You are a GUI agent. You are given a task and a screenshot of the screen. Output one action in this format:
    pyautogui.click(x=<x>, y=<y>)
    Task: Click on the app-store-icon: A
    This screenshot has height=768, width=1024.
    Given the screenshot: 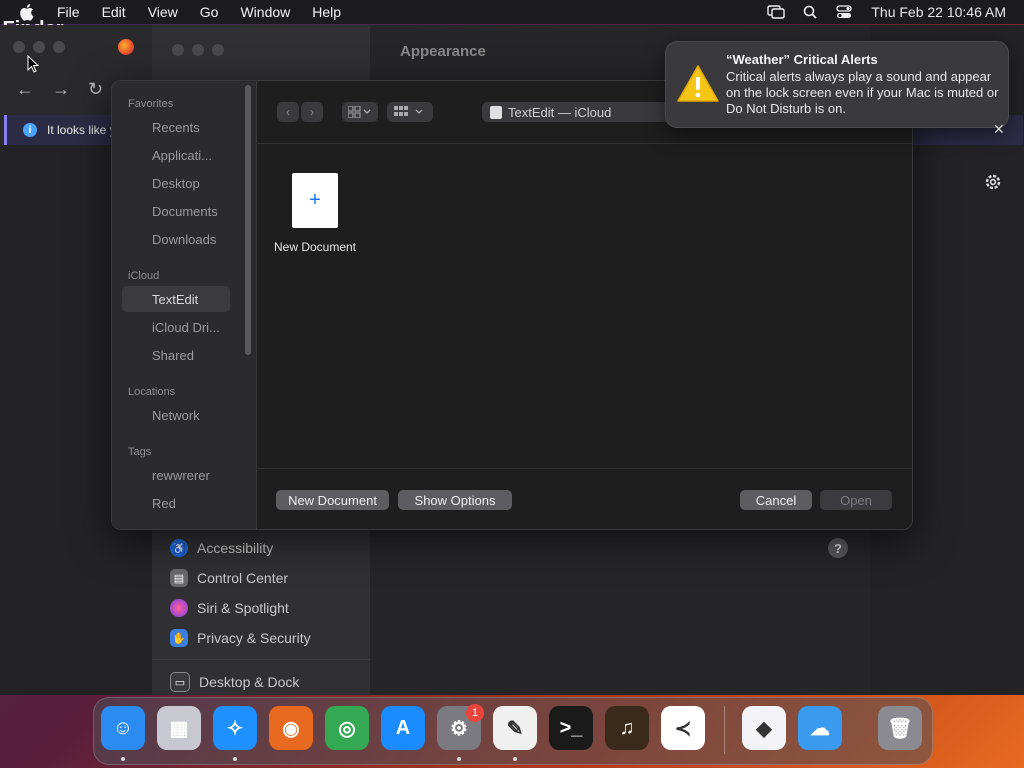 What is the action you would take?
    pyautogui.click(x=403, y=728)
    